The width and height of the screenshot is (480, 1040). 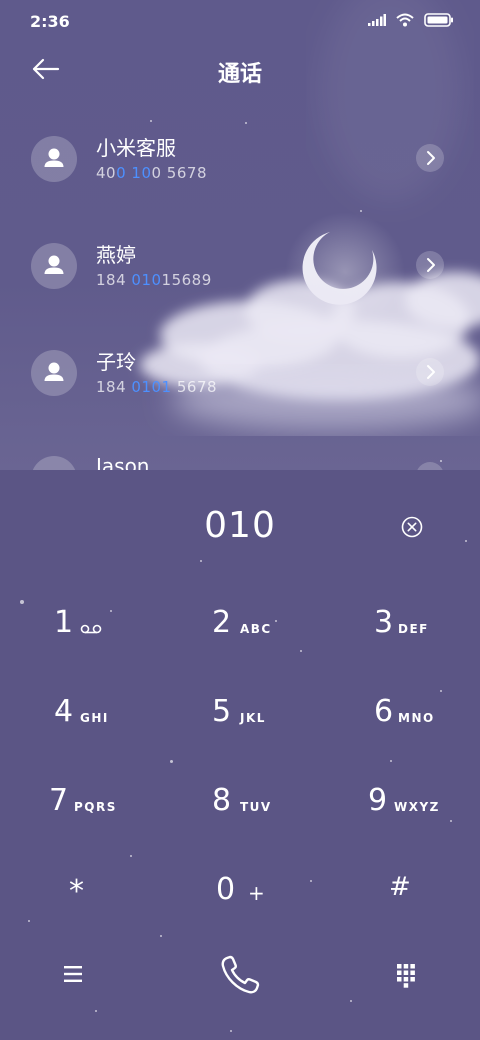 What do you see at coordinates (59, 800) in the screenshot?
I see `key-digit: 7` at bounding box center [59, 800].